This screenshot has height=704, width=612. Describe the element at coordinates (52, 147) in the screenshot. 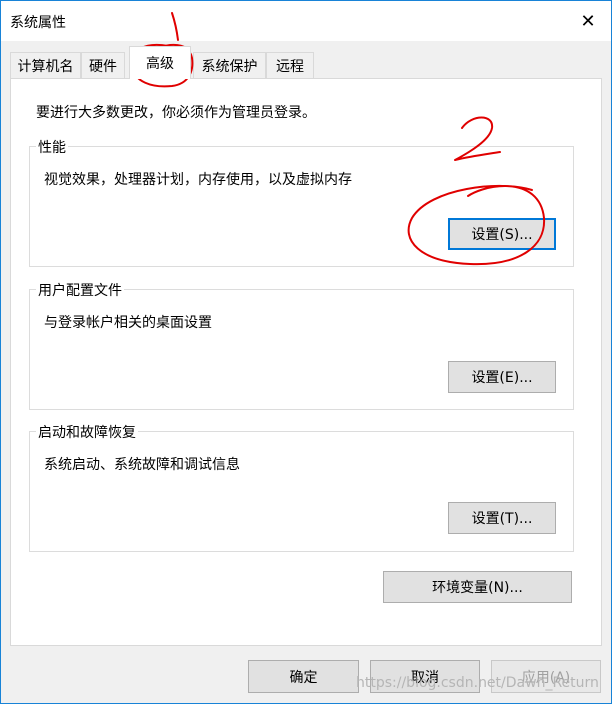

I see `performance-group-title: 性能` at that location.